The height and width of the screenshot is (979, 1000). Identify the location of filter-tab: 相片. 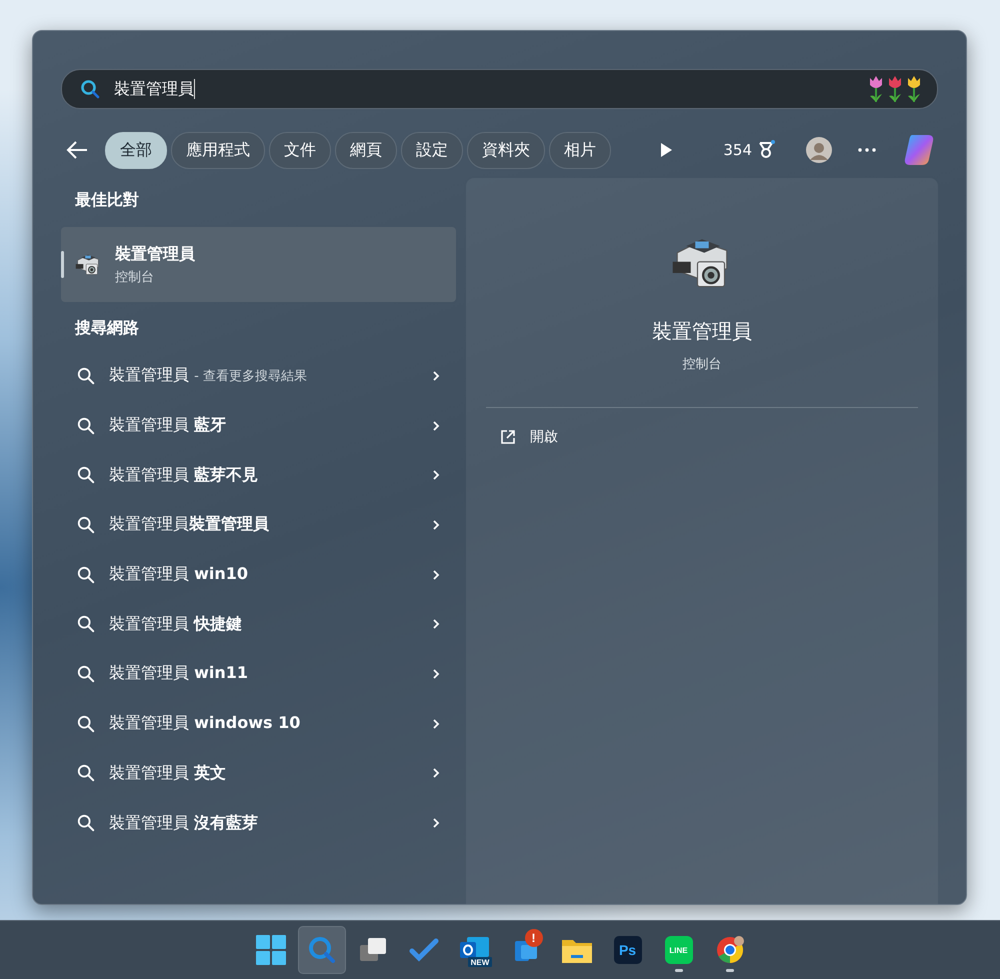
(580, 150).